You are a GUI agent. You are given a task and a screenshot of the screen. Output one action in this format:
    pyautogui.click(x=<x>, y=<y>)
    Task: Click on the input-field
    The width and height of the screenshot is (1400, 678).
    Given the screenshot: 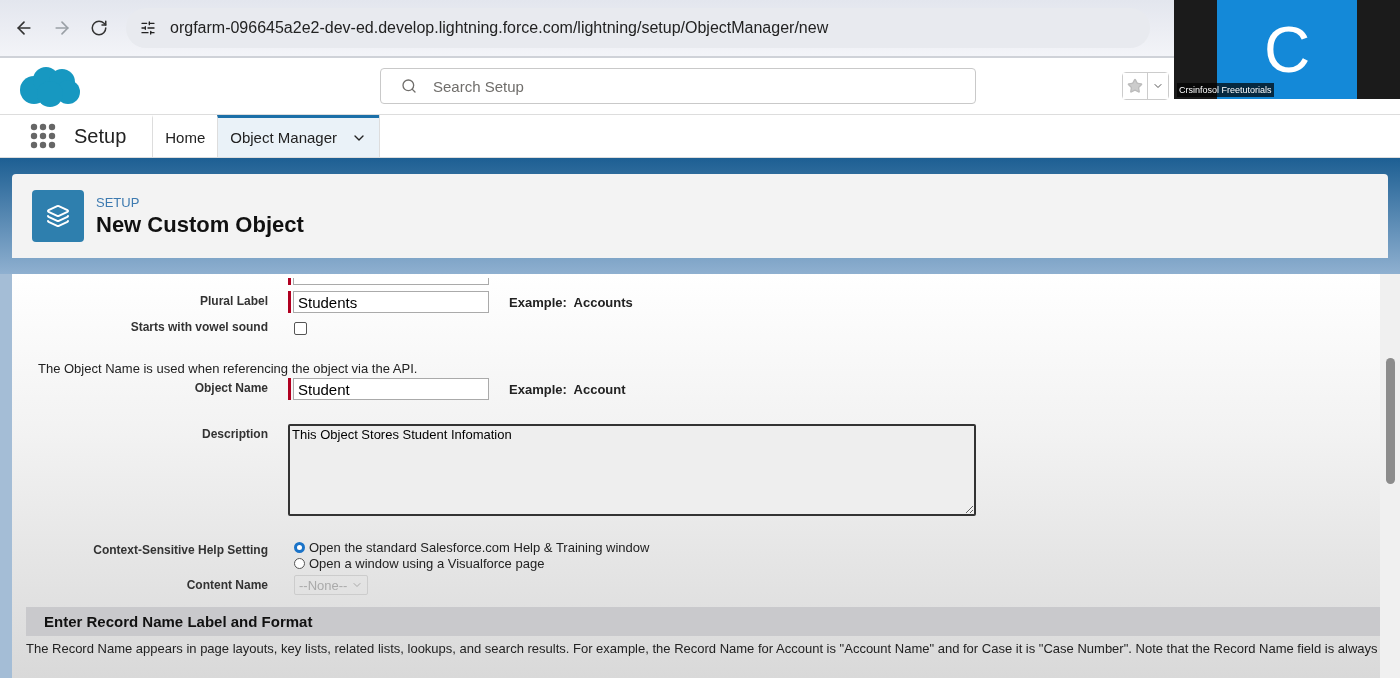 What is the action you would take?
    pyautogui.click(x=391, y=281)
    